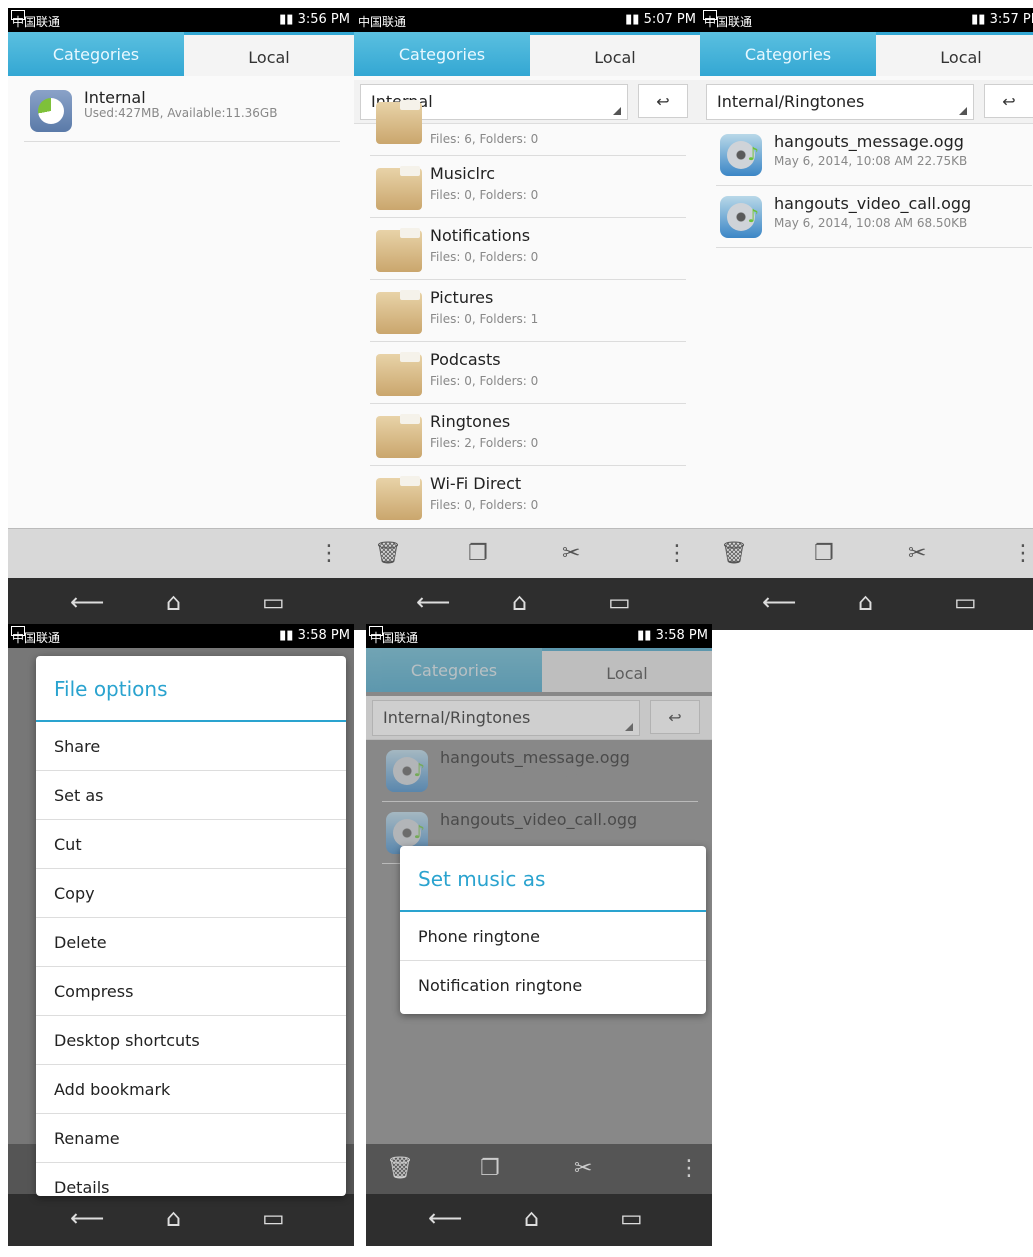  I want to click on storage-internal-item: Internal Used:427MB, Available:11.36GB, so click(182, 111).